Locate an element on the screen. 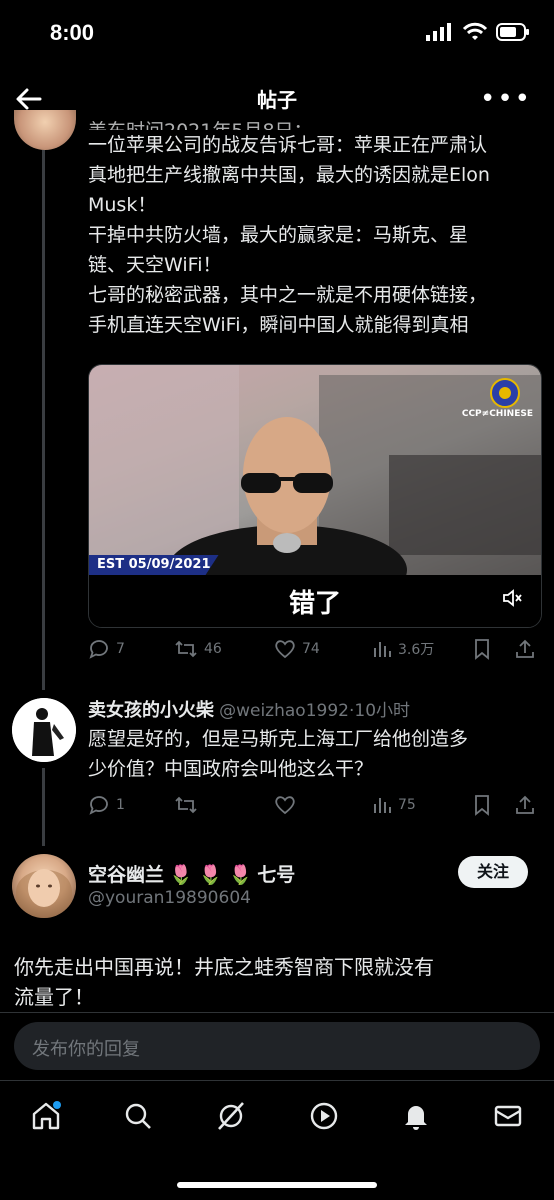  reply-time: ·10小时 is located at coordinates (379, 711).